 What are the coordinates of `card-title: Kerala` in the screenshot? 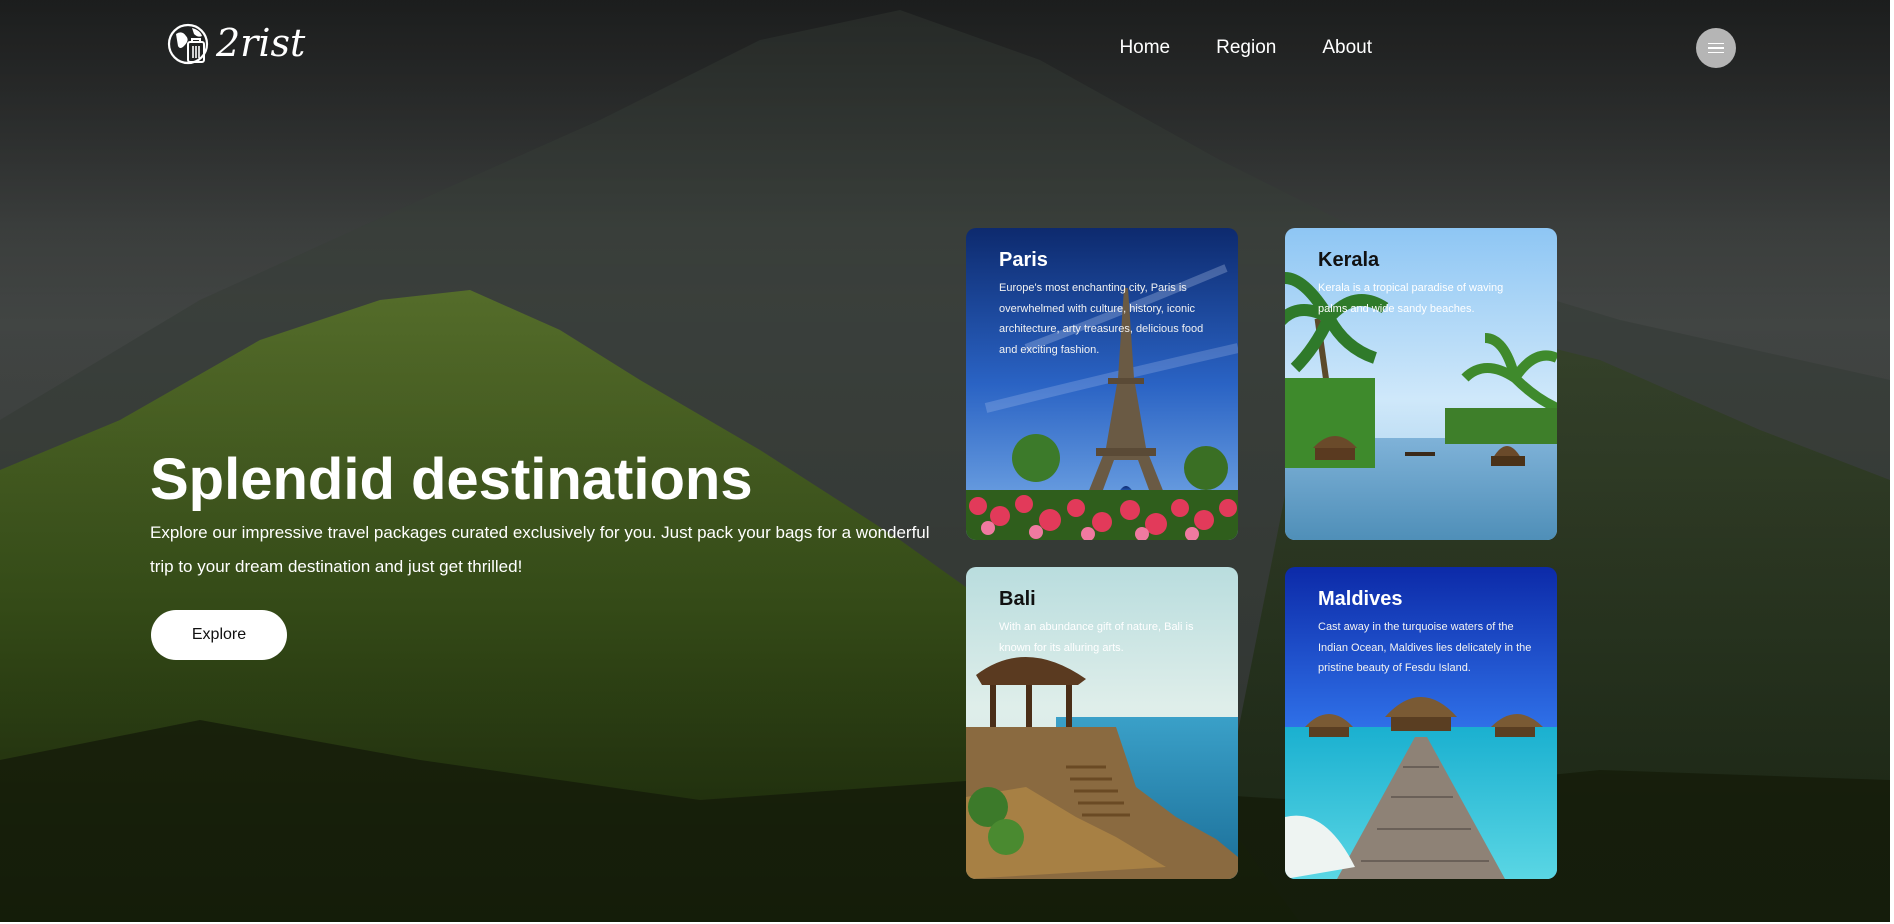 It's located at (1349, 260).